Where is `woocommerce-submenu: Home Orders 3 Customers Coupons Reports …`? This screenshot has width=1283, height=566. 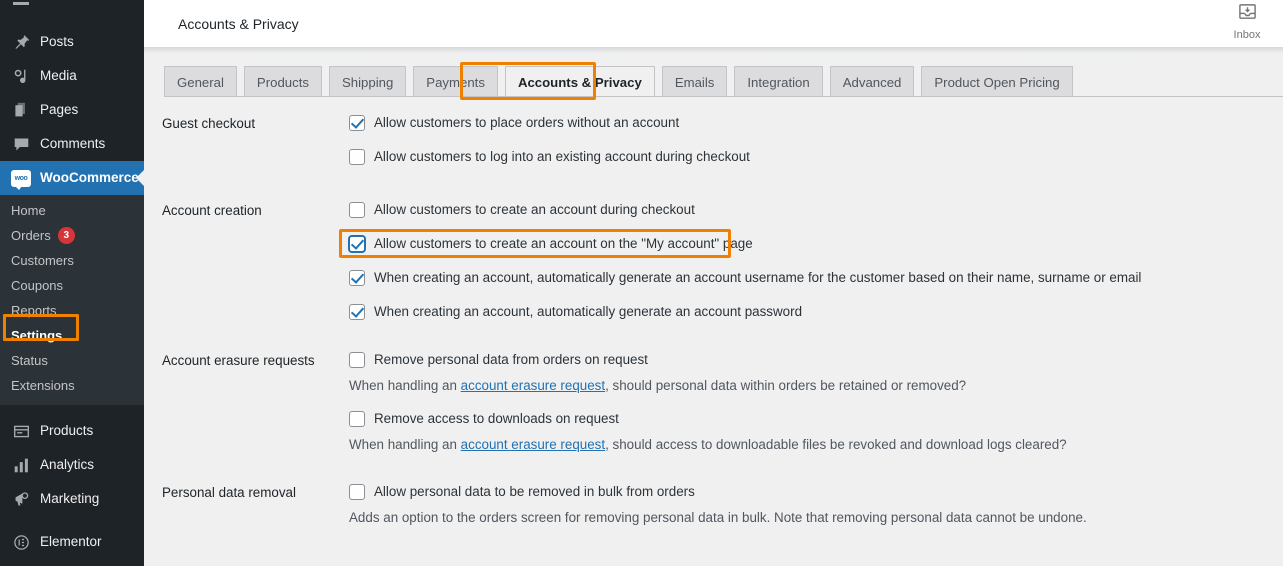
woocommerce-submenu: Home Orders 3 Customers Coupons Reports … is located at coordinates (72, 300).